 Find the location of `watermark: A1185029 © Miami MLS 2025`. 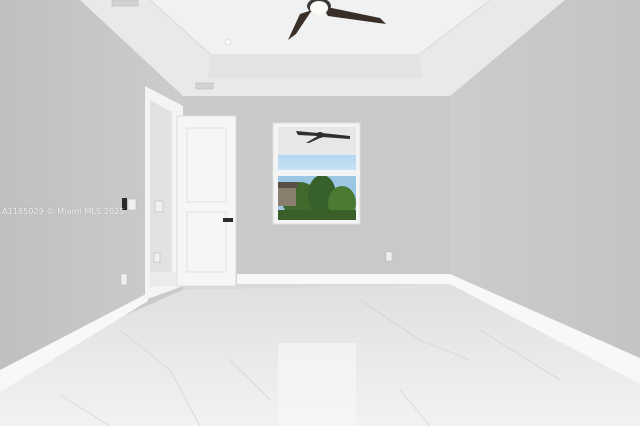

watermark: A1185029 © Miami MLS 2025 is located at coordinates (63, 211).